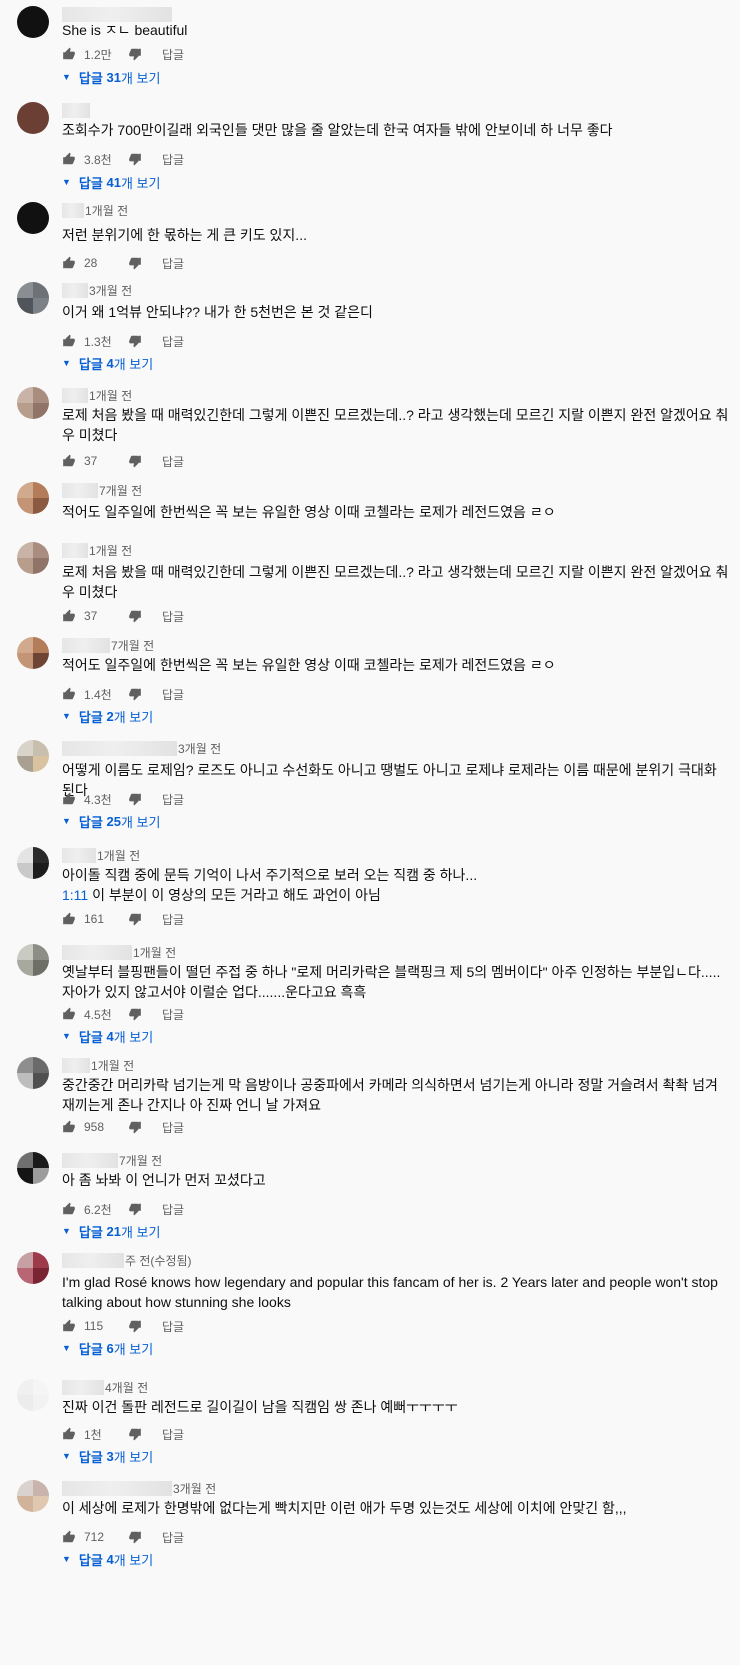 Image resolution: width=740 pixels, height=1665 pixels. I want to click on comment-time: 주 전(수정됨), so click(158, 1260).